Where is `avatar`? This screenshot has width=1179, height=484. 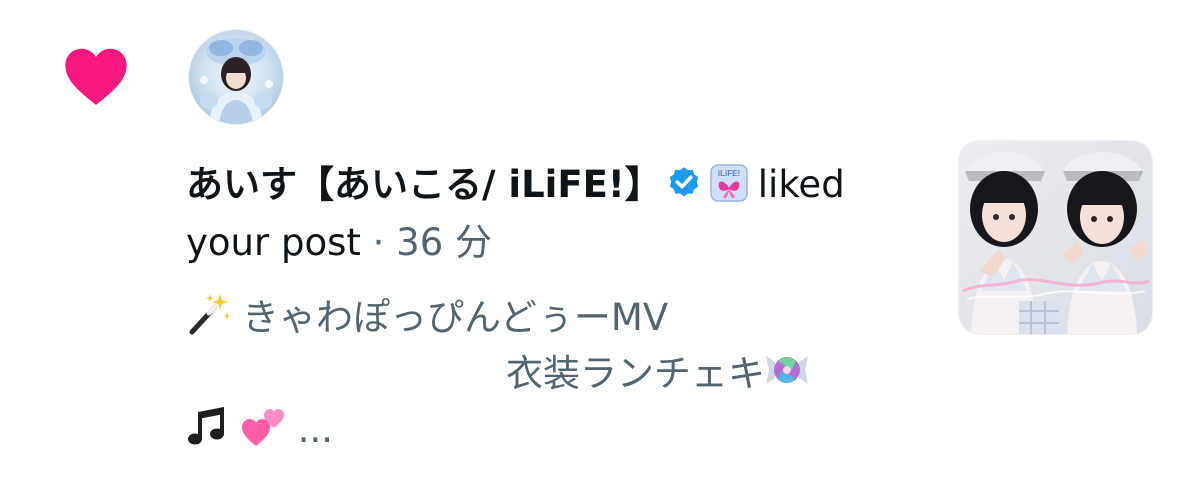
avatar is located at coordinates (236, 77).